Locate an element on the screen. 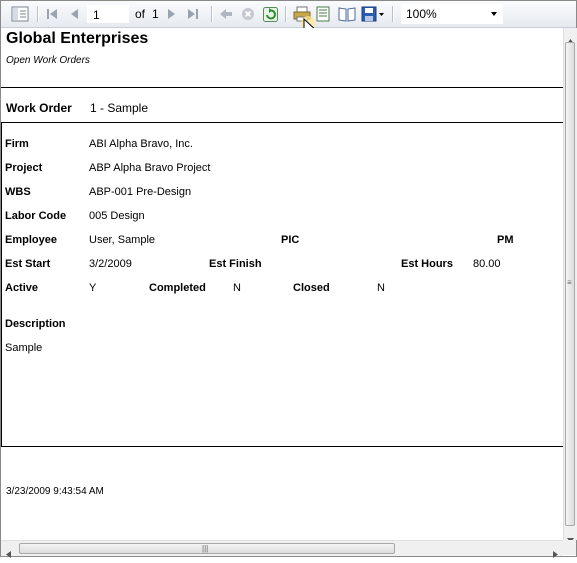 Image resolution: width=577 pixels, height=563 pixels. previous-page-icon is located at coordinates (74, 14).